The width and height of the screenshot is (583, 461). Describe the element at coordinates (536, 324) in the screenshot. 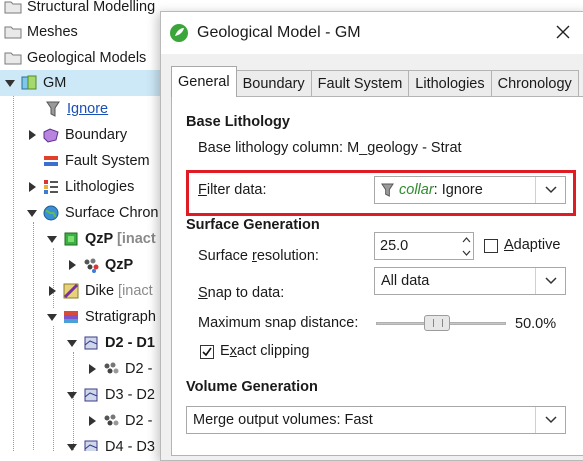

I see `max-snap-distance-value: 50.0%` at that location.